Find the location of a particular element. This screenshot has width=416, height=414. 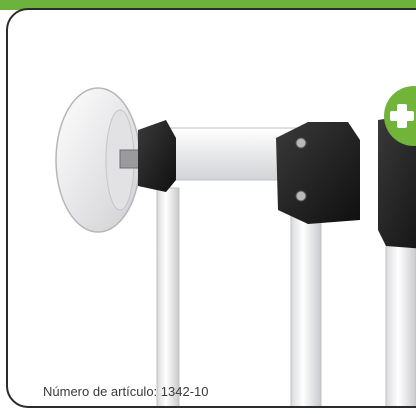

bracket-clamp is located at coordinates (318, 173).